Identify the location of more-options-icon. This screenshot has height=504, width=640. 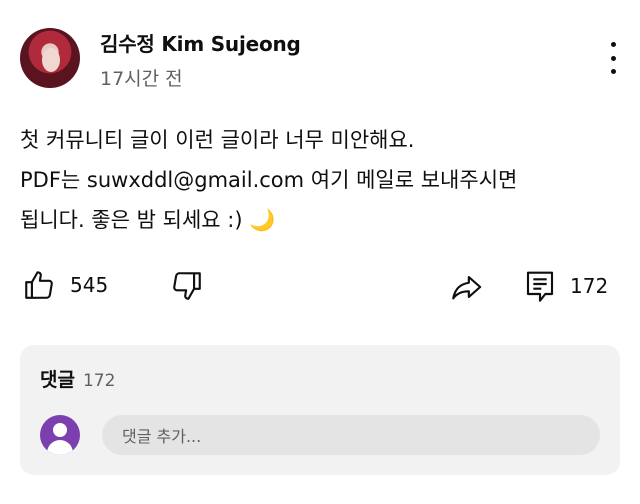
(613, 58).